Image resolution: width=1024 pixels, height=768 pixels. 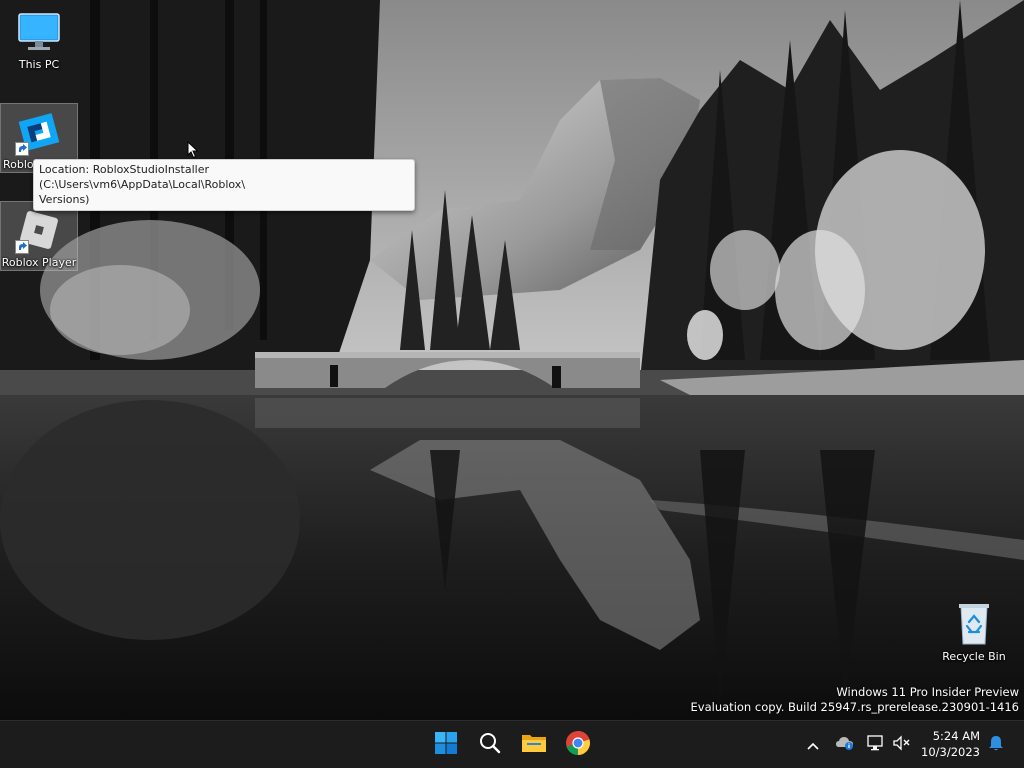 I want to click on start-icon, so click(x=446, y=745).